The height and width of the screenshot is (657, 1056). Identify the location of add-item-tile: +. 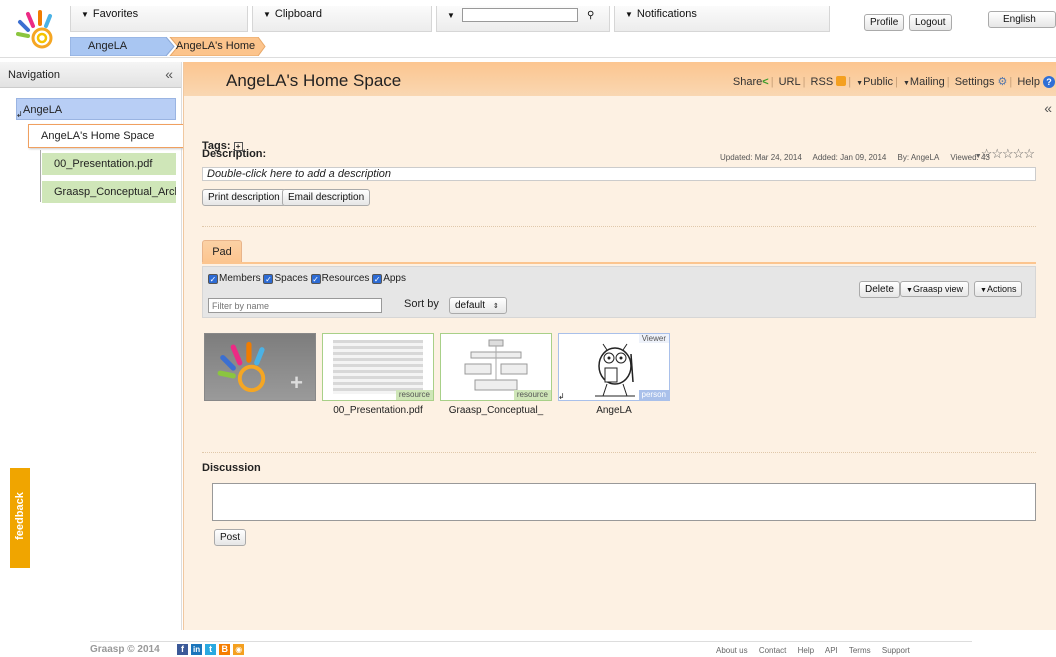
(260, 367).